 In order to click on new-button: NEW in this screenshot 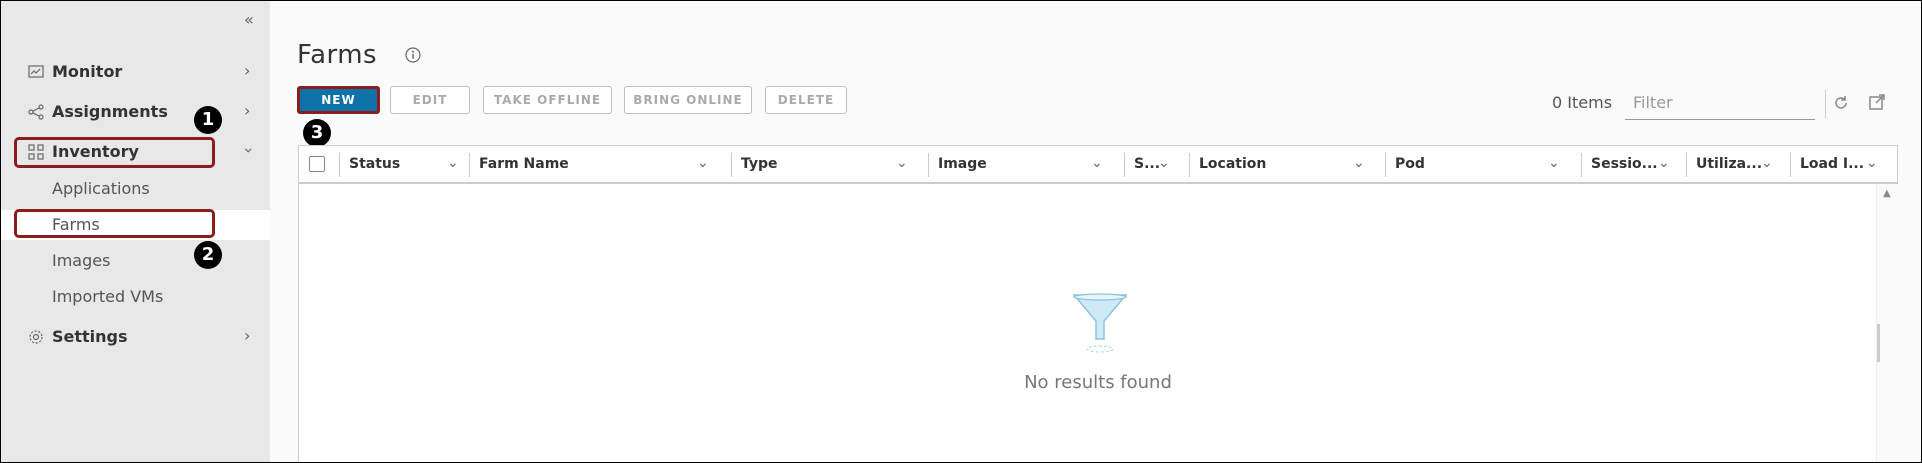, I will do `click(338, 100)`.